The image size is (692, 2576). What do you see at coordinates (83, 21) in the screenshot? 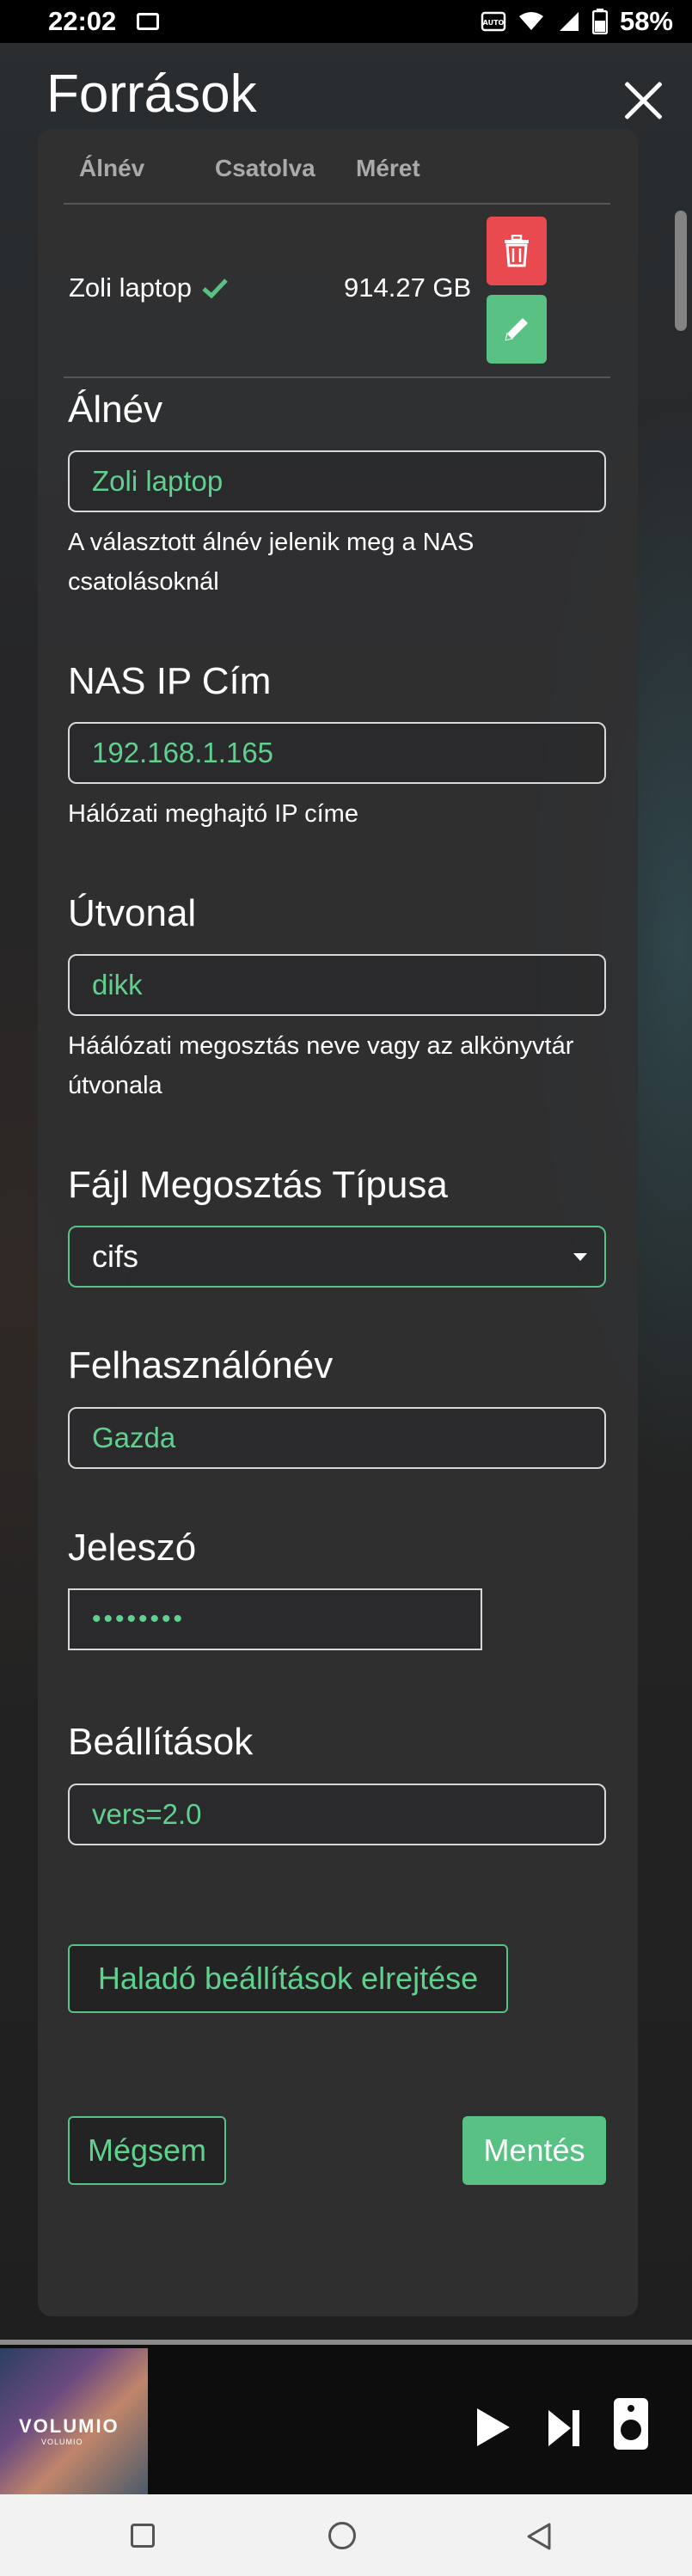
I see `status-time: 22:02` at bounding box center [83, 21].